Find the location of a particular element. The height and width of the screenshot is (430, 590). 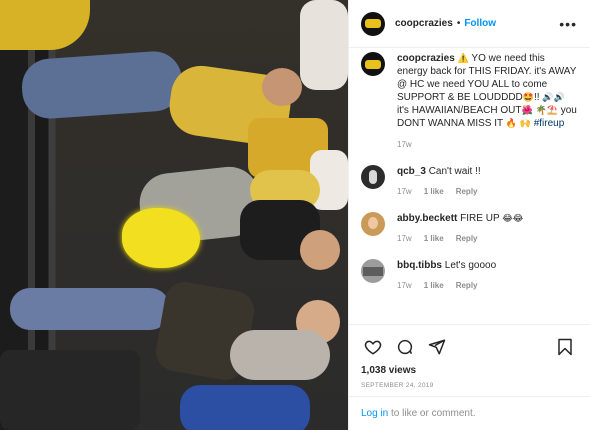

login-prompt-text: to like or comment. is located at coordinates (432, 413).